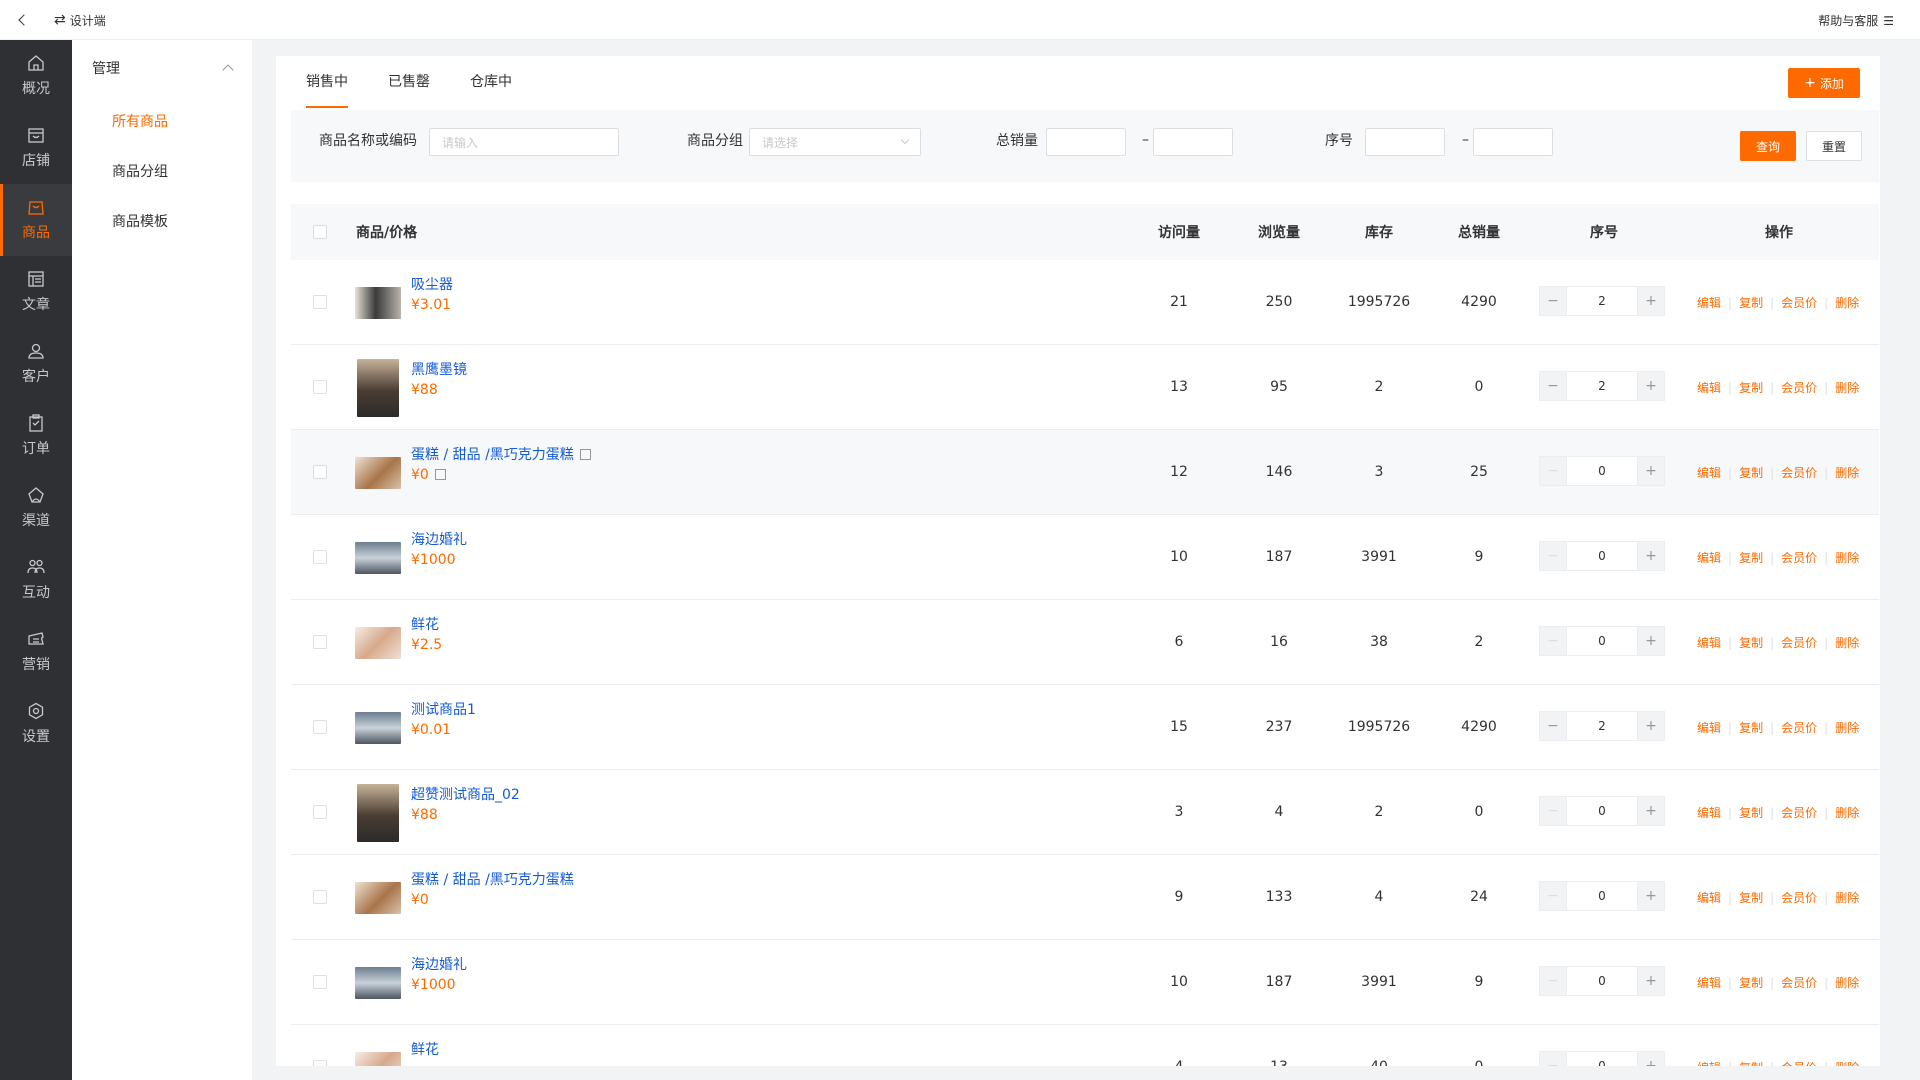 The width and height of the screenshot is (1920, 1080). Describe the element at coordinates (1479, 232) in the screenshot. I see `col-sales: 总销量` at that location.